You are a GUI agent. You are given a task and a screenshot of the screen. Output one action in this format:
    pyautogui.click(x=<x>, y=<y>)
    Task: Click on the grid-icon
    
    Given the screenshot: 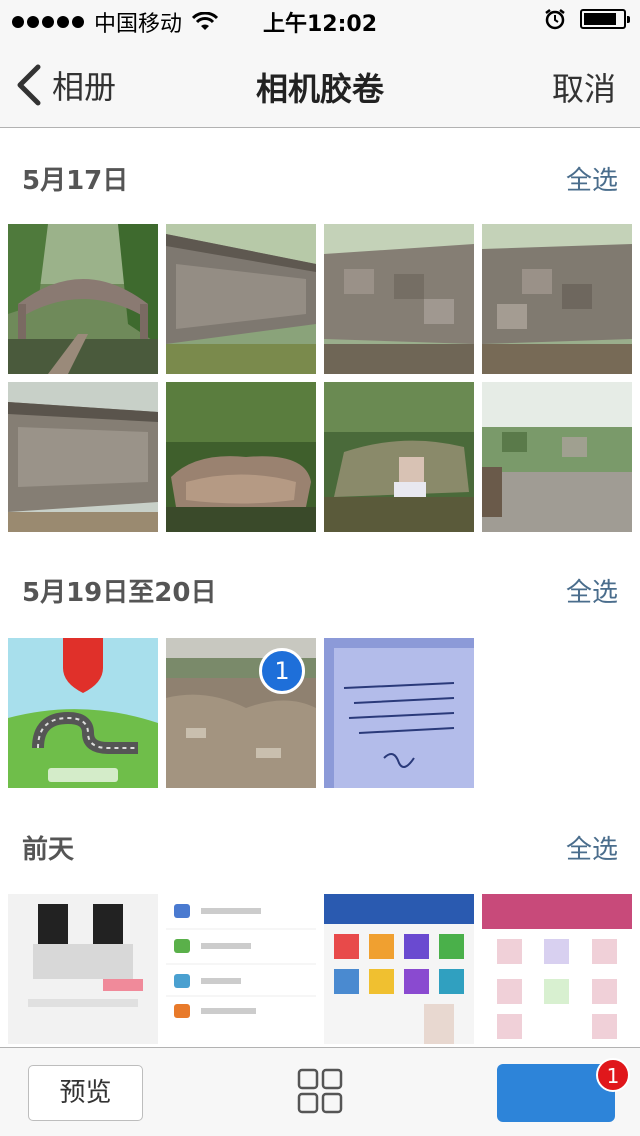 What is the action you would take?
    pyautogui.click(x=320, y=1091)
    